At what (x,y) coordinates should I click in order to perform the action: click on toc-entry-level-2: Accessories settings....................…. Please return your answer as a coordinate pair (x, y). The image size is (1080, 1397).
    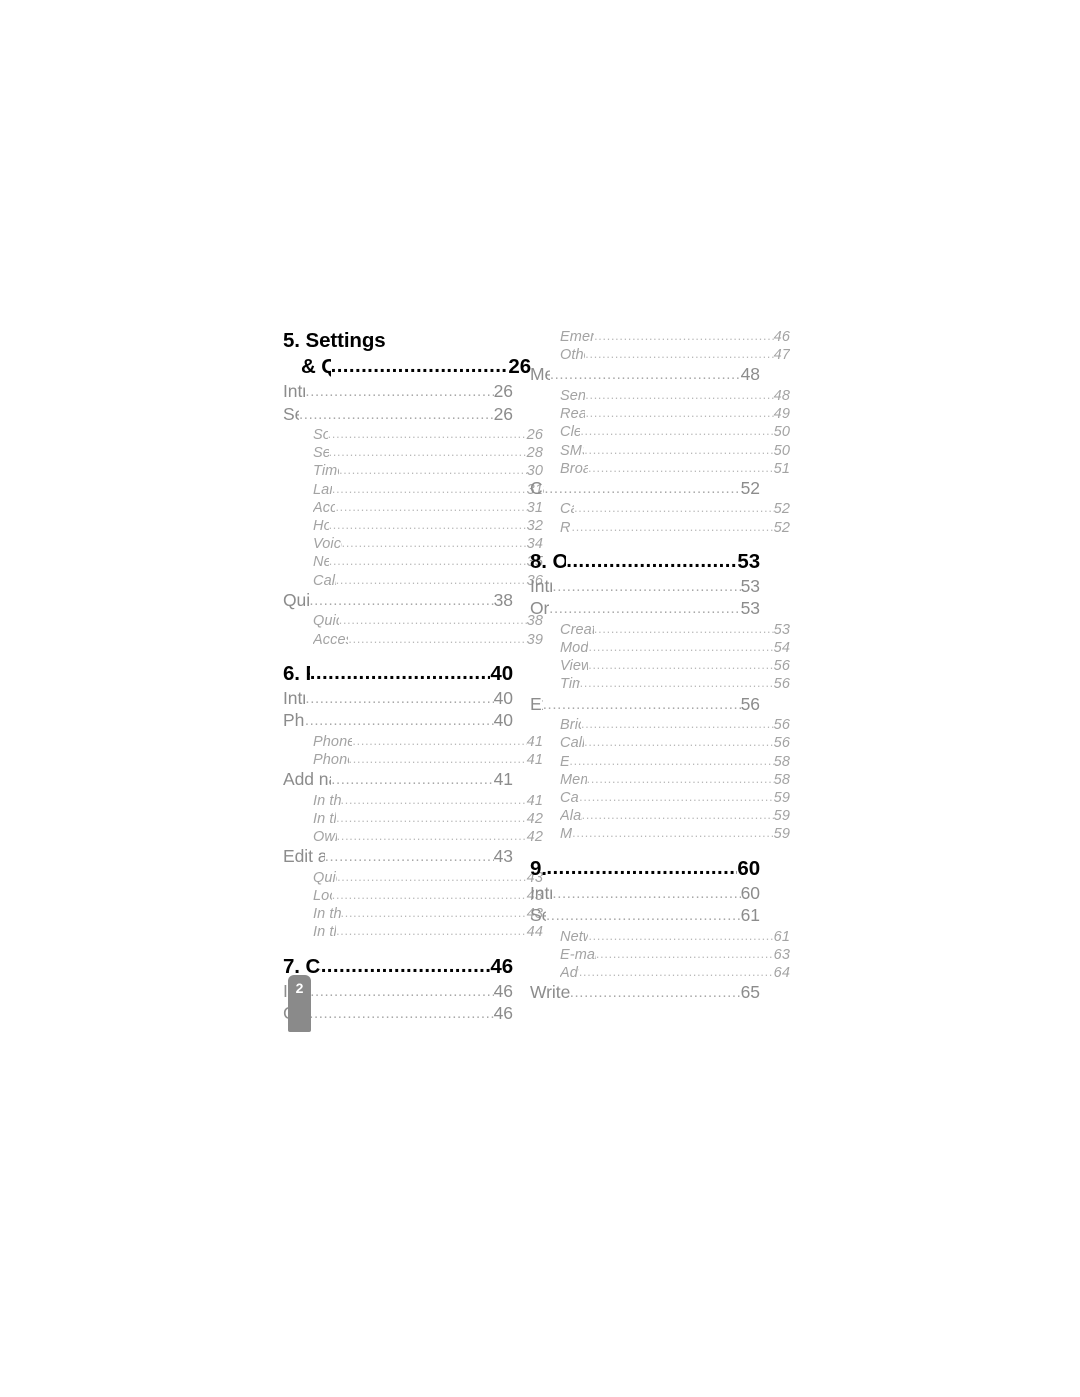
    Looking at the image, I should click on (413, 640).